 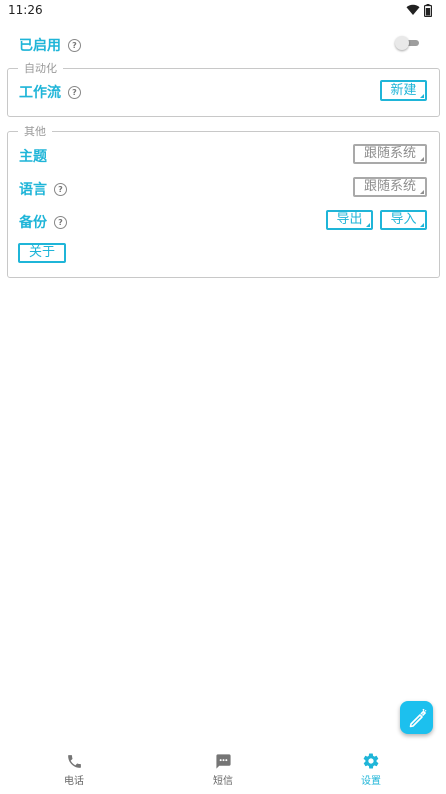 I want to click on bottom-nav: 电话 短信 设置, so click(x=223, y=771).